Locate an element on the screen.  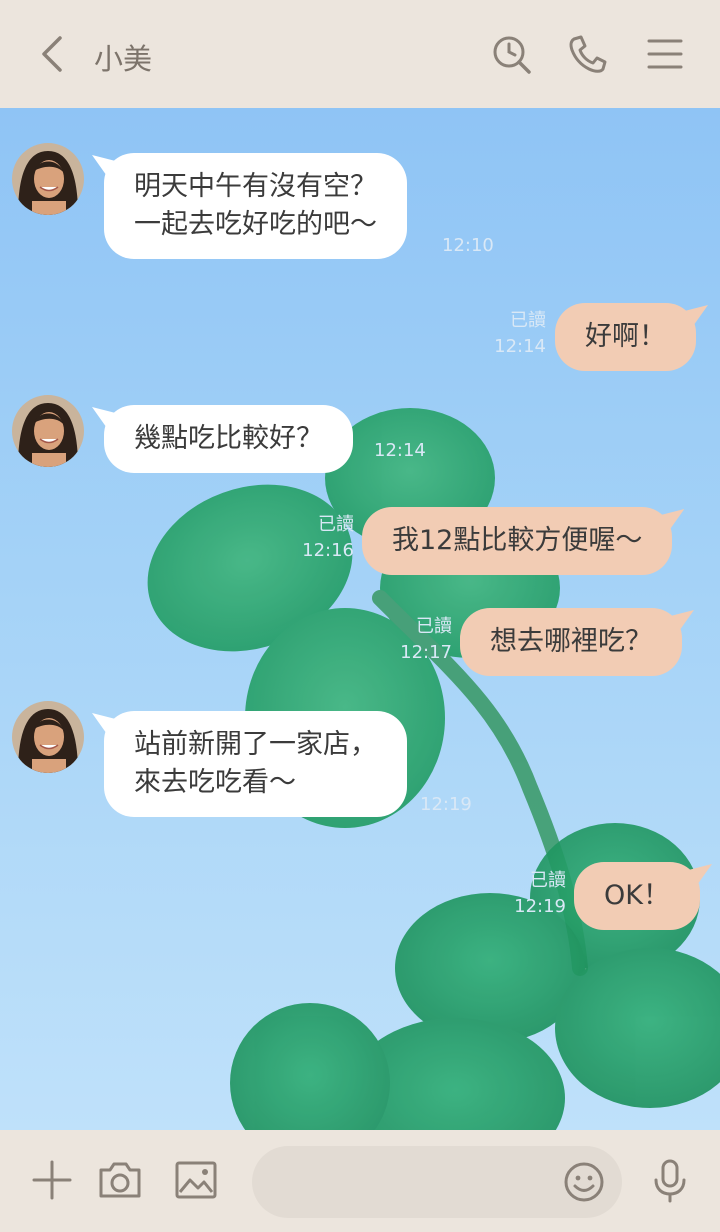
message-bubble-incoming: 幾點吃比較好？ is located at coordinates (228, 439).